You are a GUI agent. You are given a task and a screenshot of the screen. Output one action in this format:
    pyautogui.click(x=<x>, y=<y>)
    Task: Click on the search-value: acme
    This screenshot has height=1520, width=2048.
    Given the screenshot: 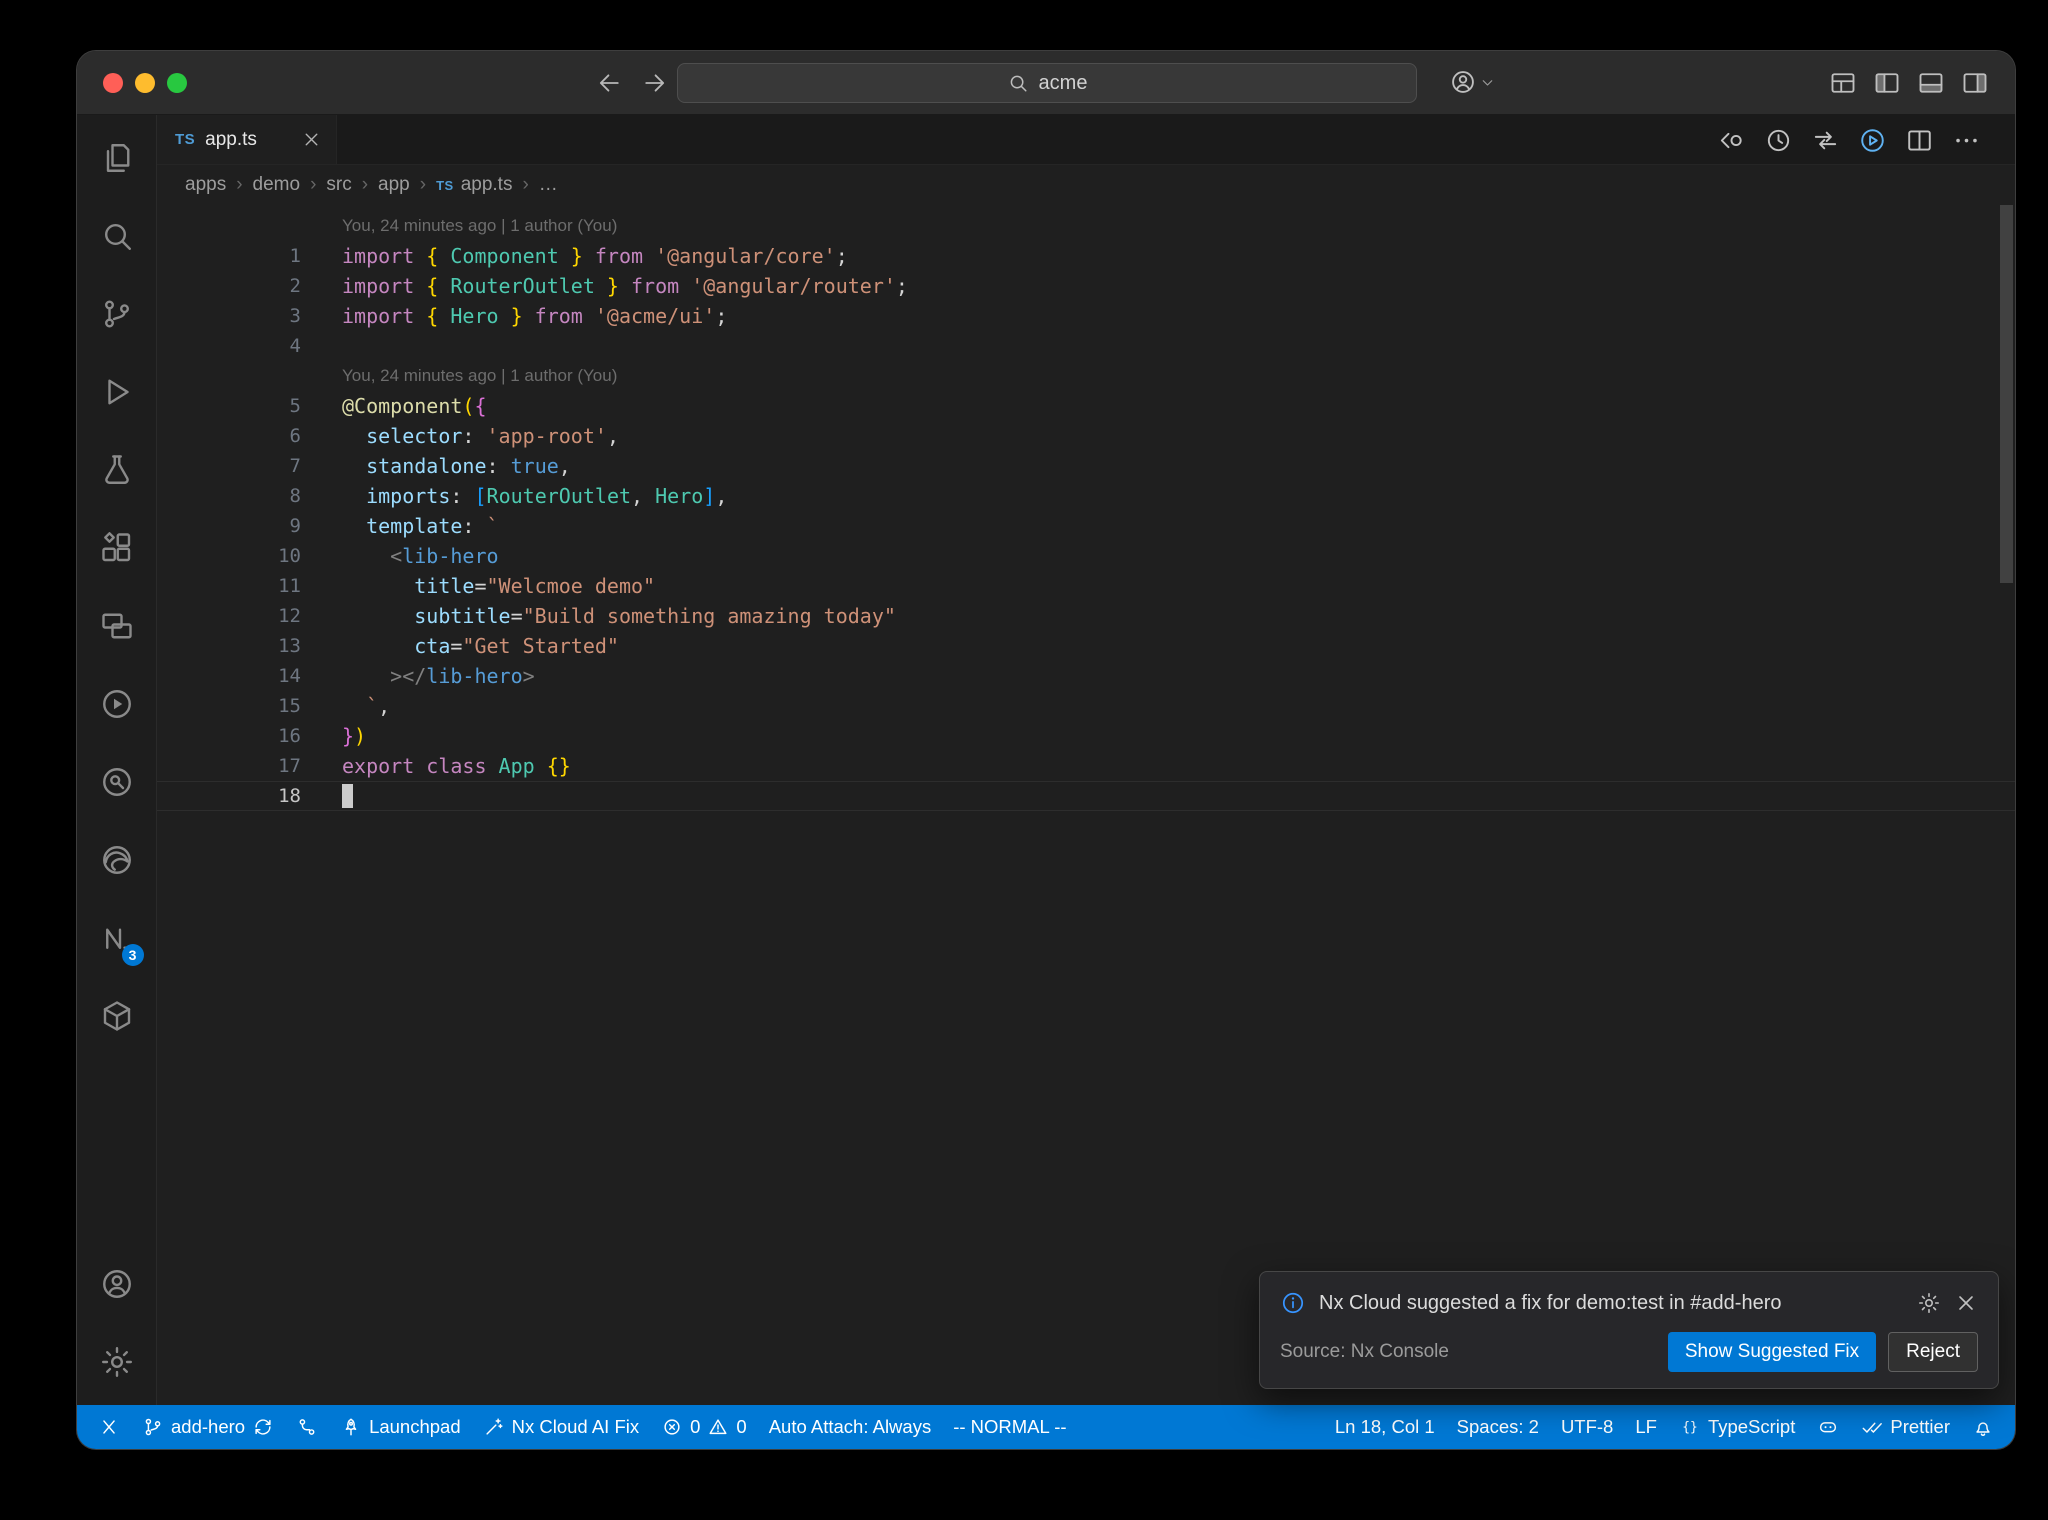 What is the action you would take?
    pyautogui.click(x=1063, y=82)
    